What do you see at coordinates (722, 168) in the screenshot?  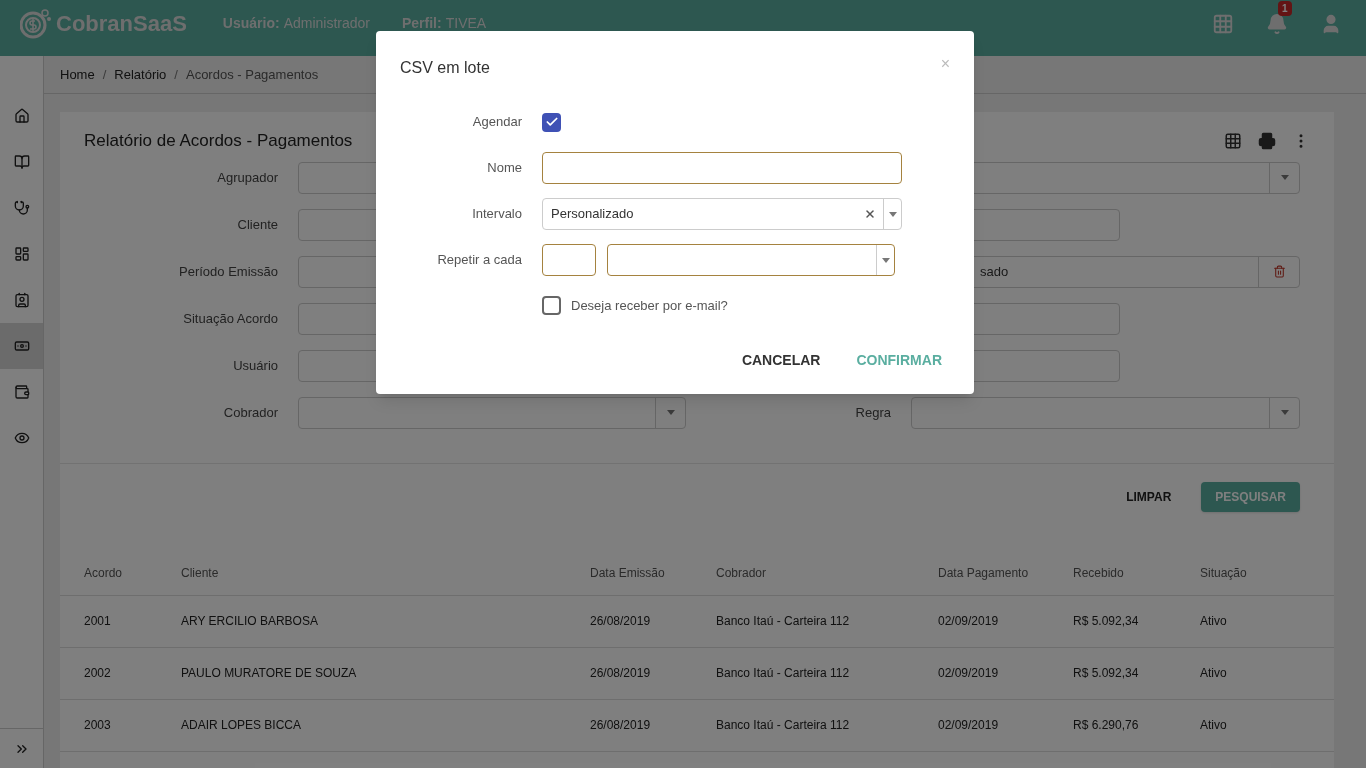 I see `name-input` at bounding box center [722, 168].